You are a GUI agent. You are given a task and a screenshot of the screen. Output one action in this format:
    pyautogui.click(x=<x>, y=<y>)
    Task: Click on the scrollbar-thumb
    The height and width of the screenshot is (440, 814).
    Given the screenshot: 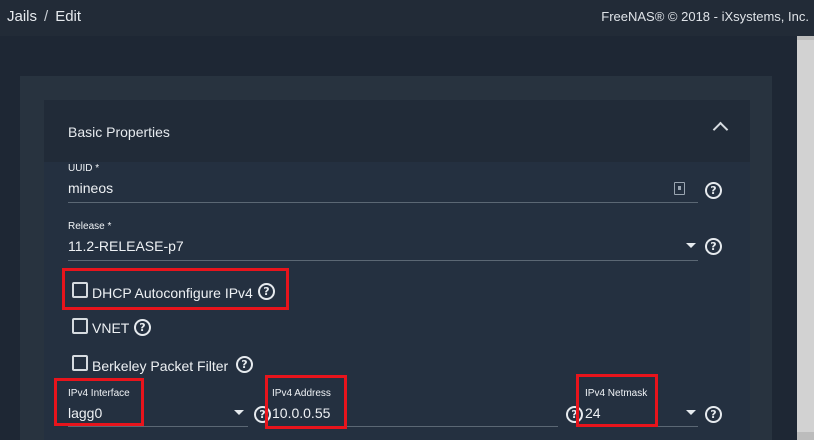 What is the action you would take?
    pyautogui.click(x=805, y=236)
    